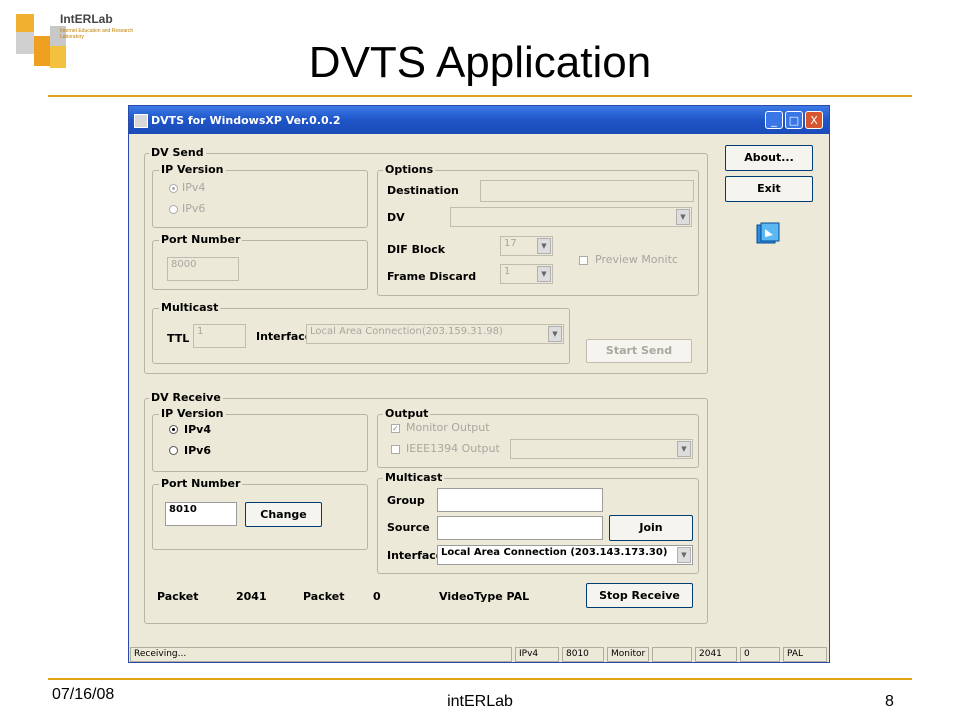 This screenshot has height=720, width=960. What do you see at coordinates (178, 596) in the screenshot?
I see `packet-label-sent: Packet` at bounding box center [178, 596].